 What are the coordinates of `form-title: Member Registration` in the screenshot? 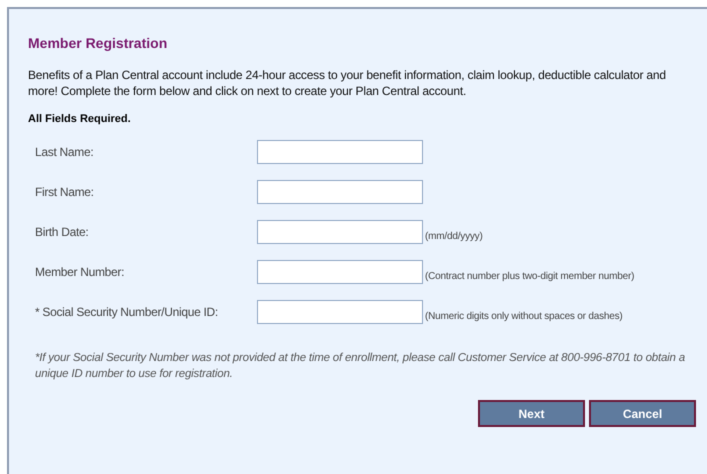 It's located at (98, 43).